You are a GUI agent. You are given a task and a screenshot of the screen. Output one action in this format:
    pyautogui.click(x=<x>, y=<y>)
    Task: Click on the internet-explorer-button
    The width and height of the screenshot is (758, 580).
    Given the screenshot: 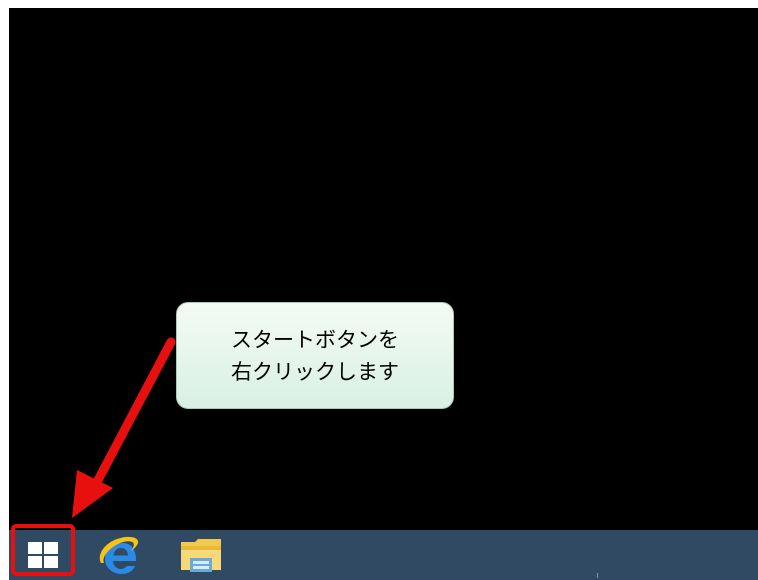 What is the action you would take?
    pyautogui.click(x=118, y=555)
    